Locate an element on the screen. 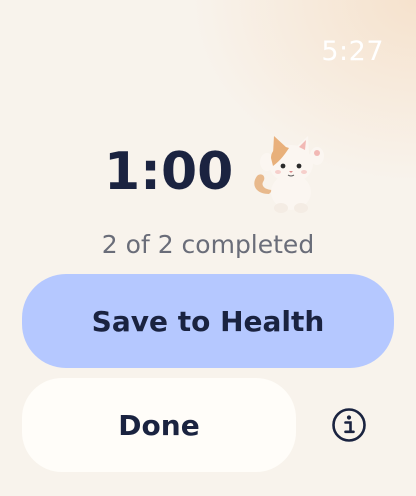  completion-status: 2 of 2 completed is located at coordinates (208, 244).